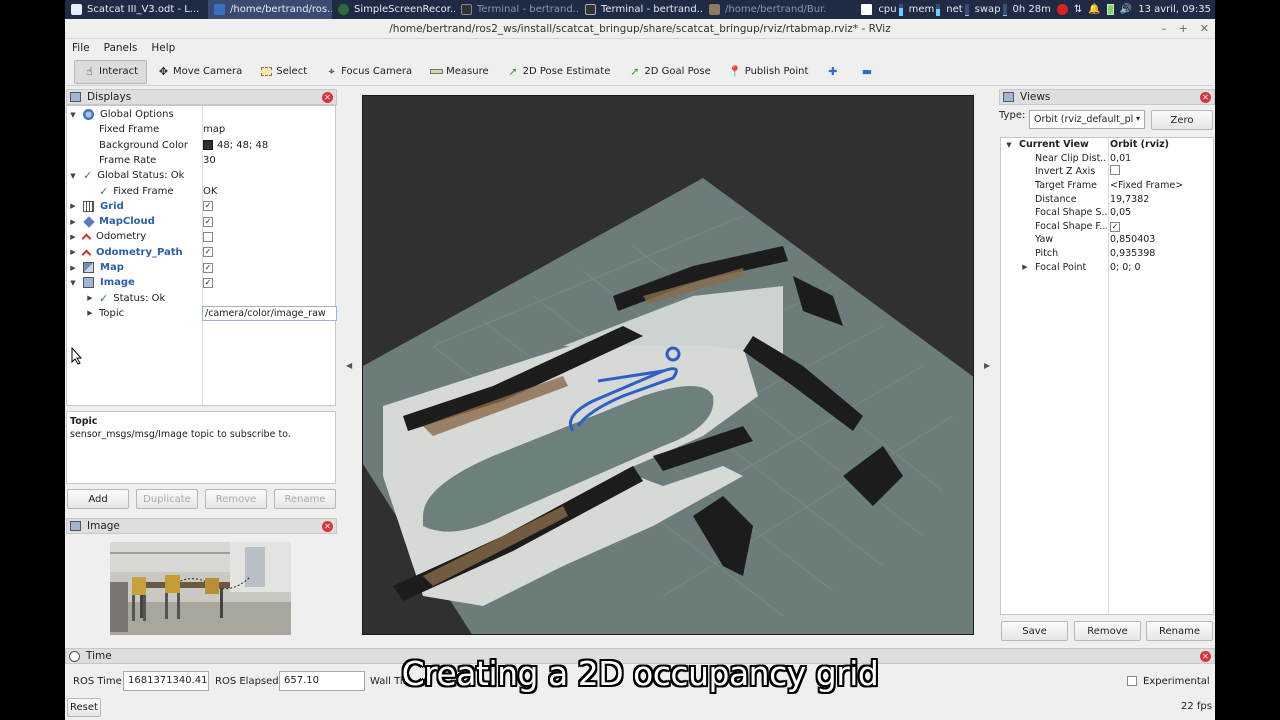  Describe the element at coordinates (201, 526) in the screenshot. I see `image-panel-header: Image ✕` at that location.